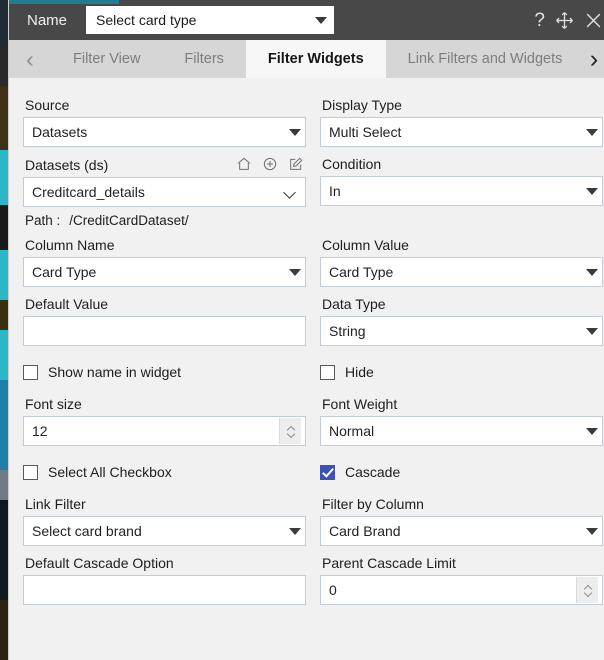 The image size is (604, 660). What do you see at coordinates (327, 472) in the screenshot?
I see `cascade-checkbox` at bounding box center [327, 472].